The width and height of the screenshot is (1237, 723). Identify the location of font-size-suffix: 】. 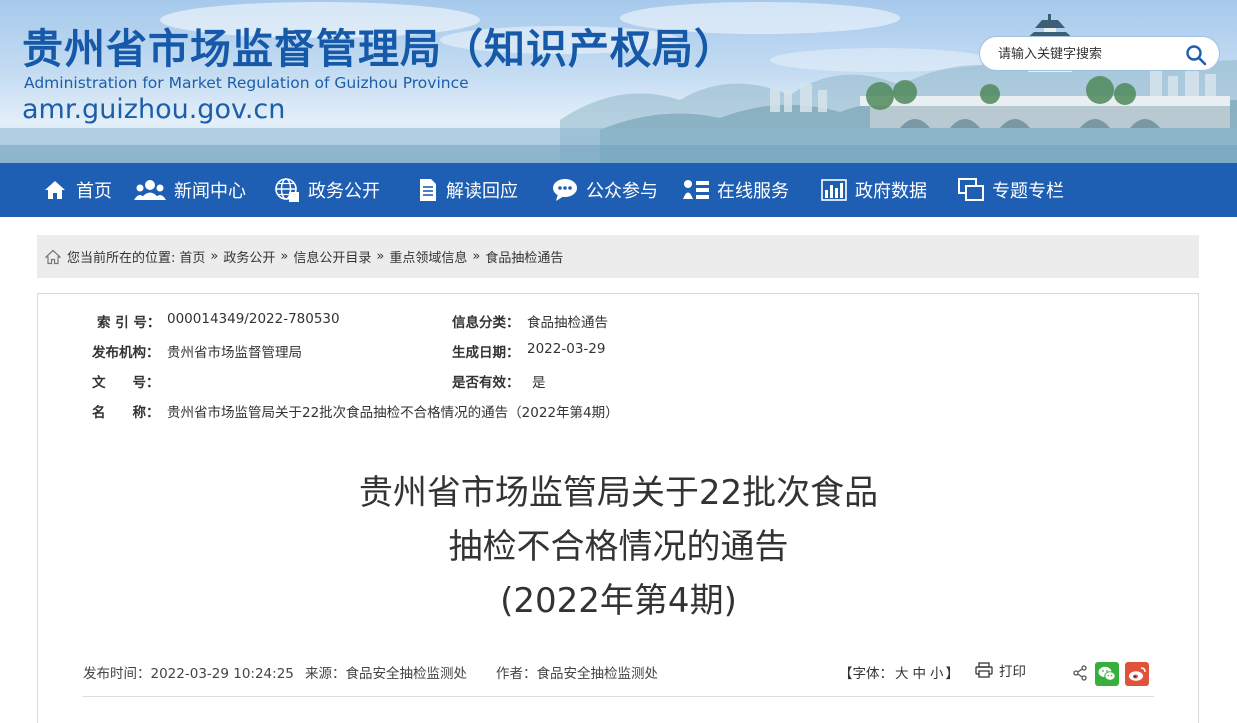
(952, 674).